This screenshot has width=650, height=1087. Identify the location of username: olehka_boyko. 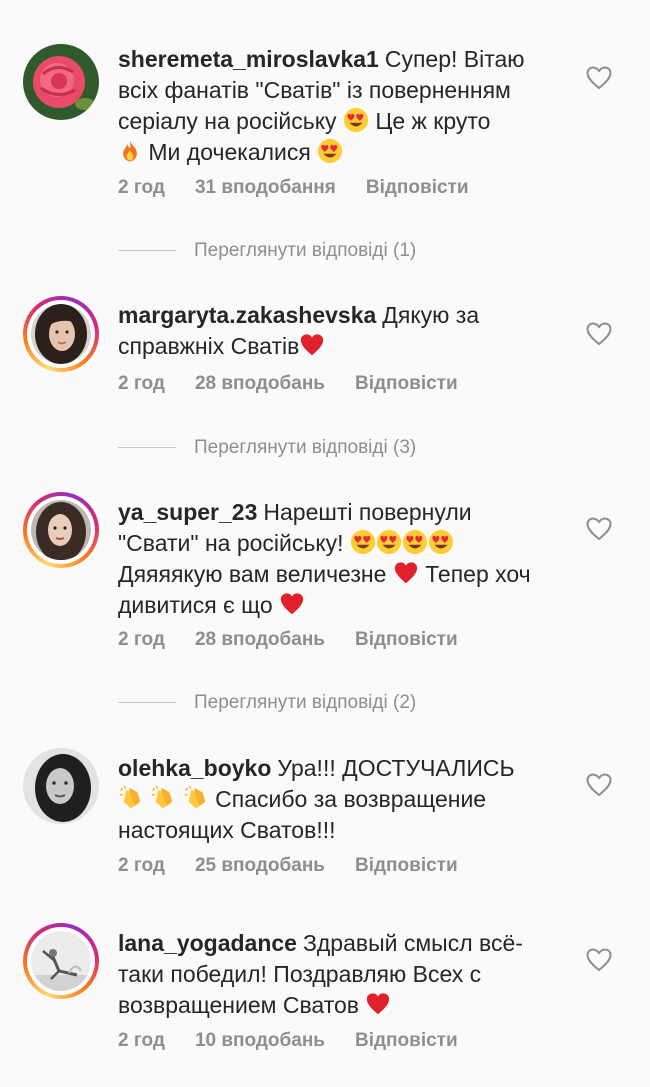
(194, 768).